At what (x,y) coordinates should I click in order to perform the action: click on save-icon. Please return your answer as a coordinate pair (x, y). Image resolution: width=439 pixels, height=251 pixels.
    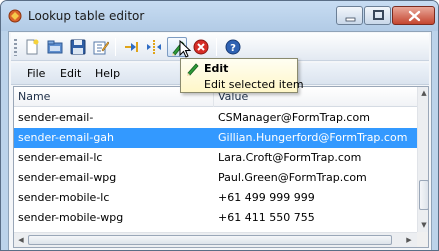
    Looking at the image, I should click on (78, 47).